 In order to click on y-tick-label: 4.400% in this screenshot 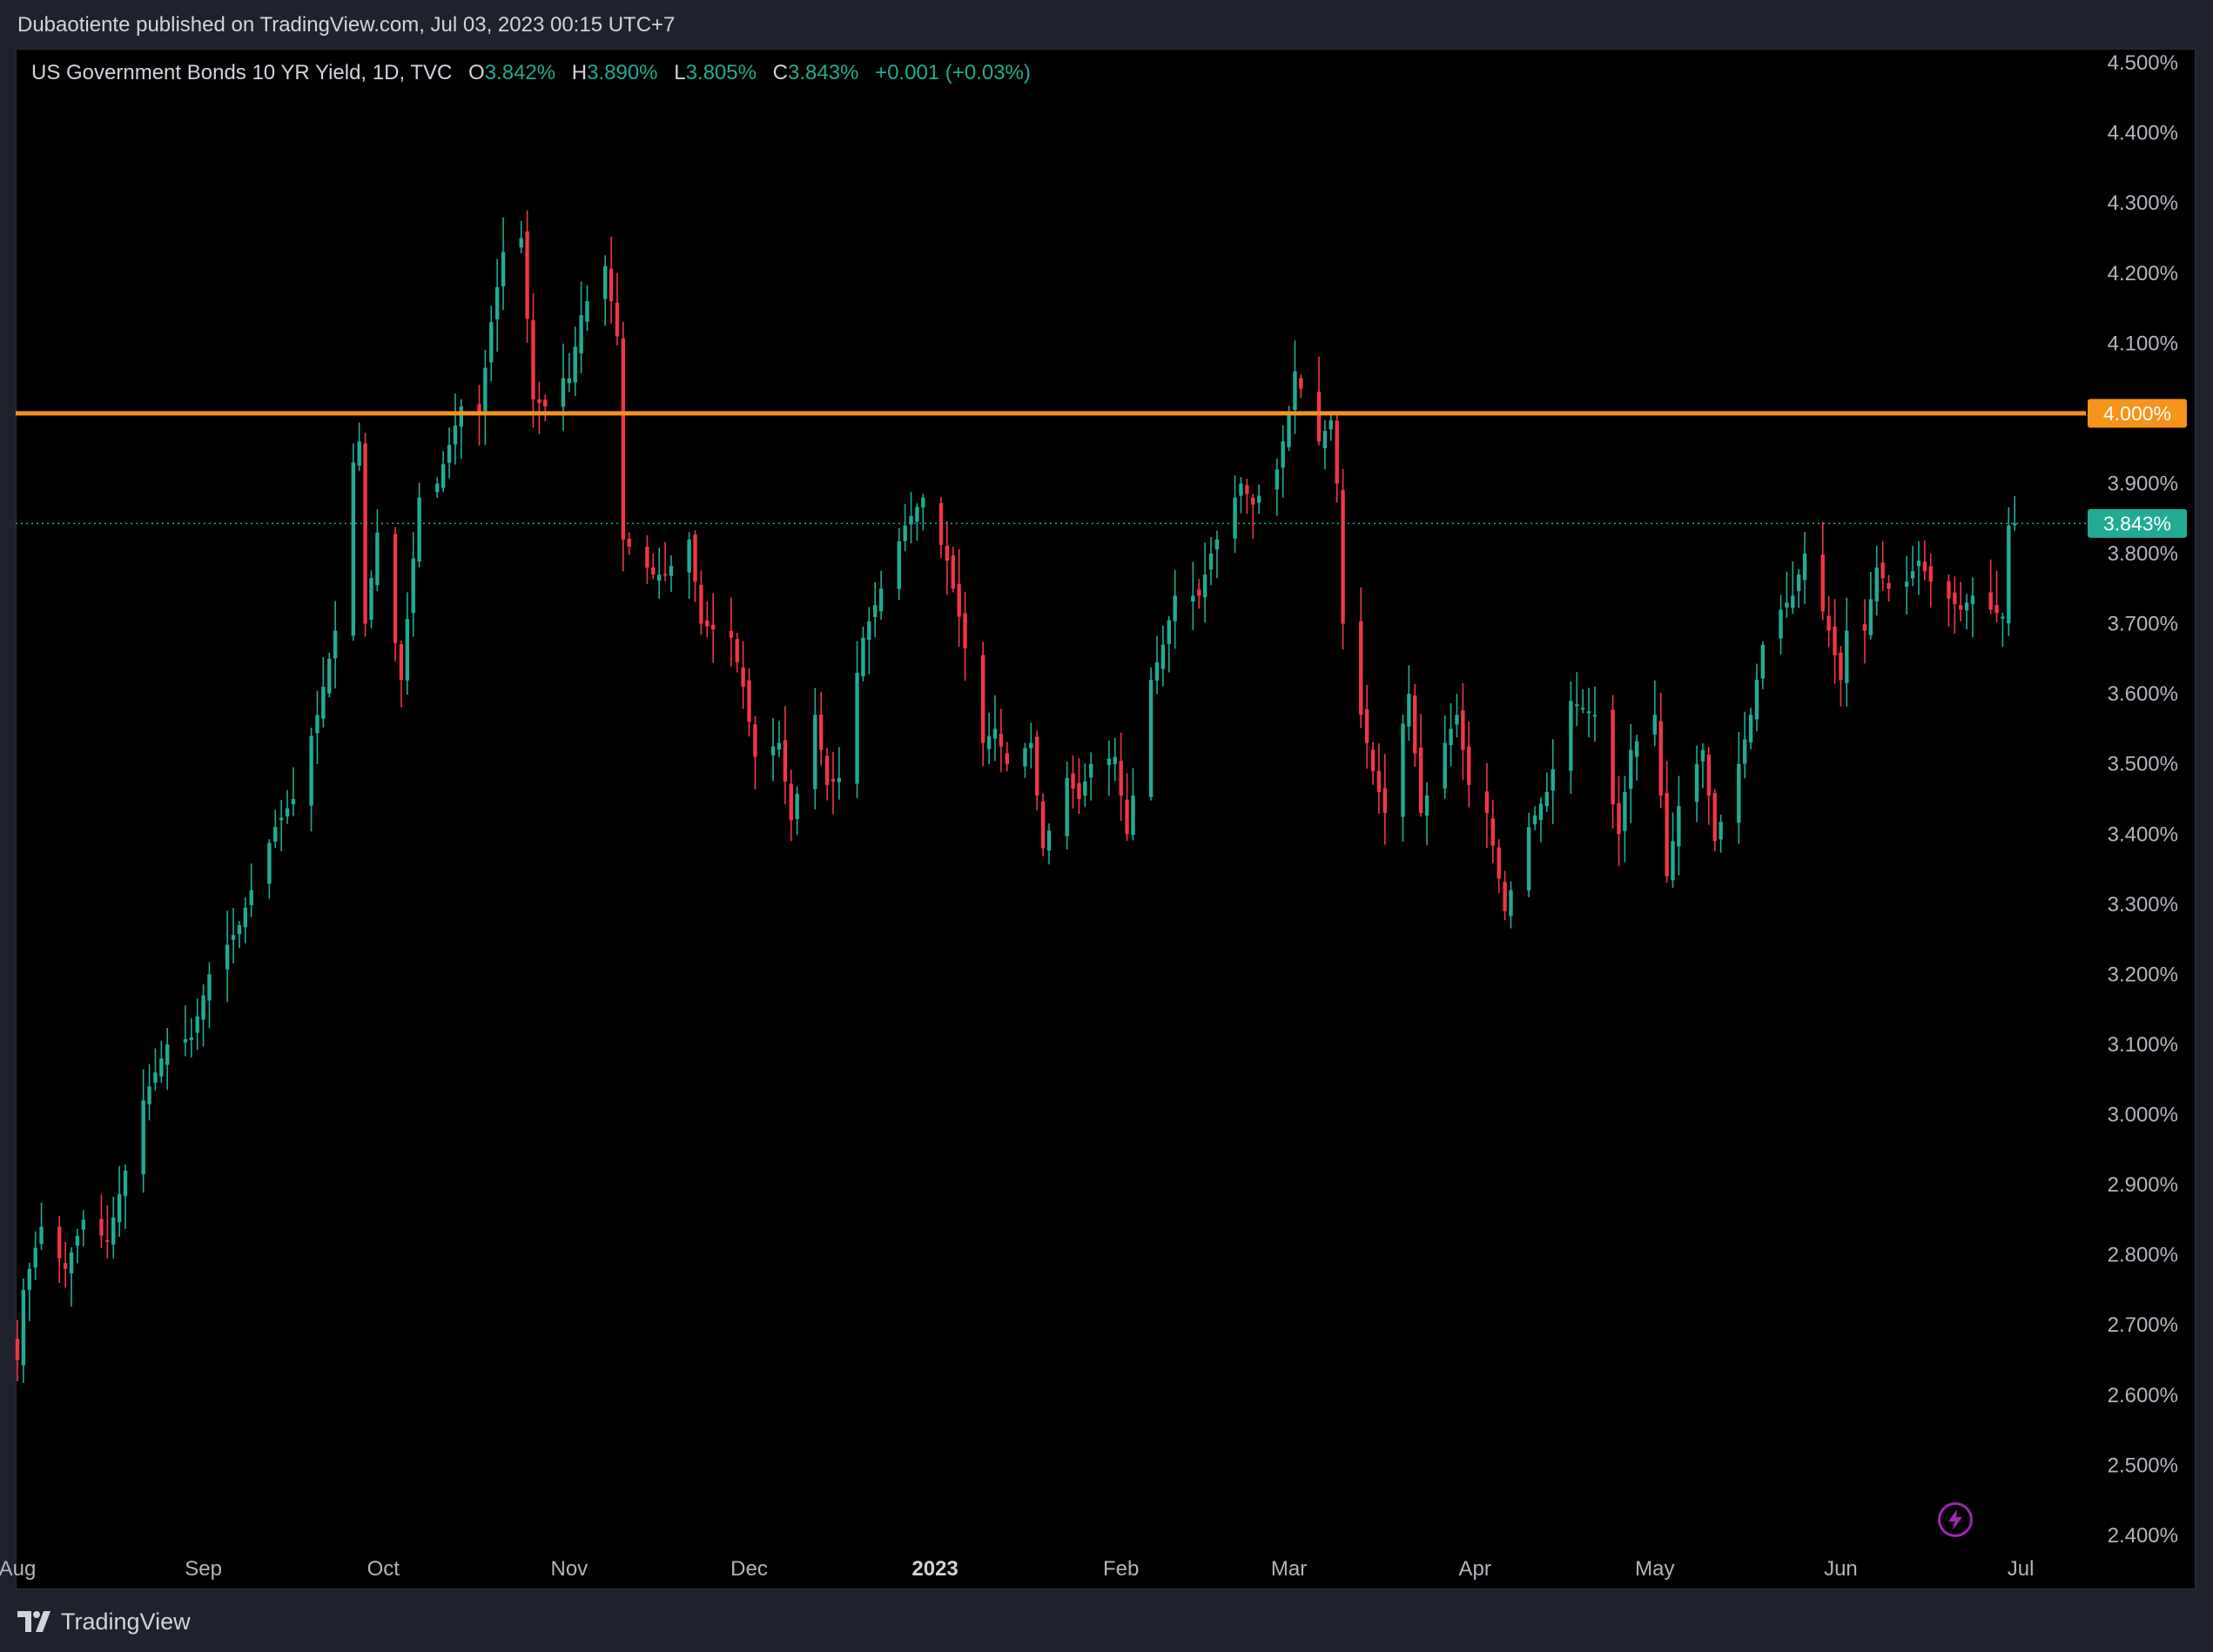, I will do `click(2143, 133)`.